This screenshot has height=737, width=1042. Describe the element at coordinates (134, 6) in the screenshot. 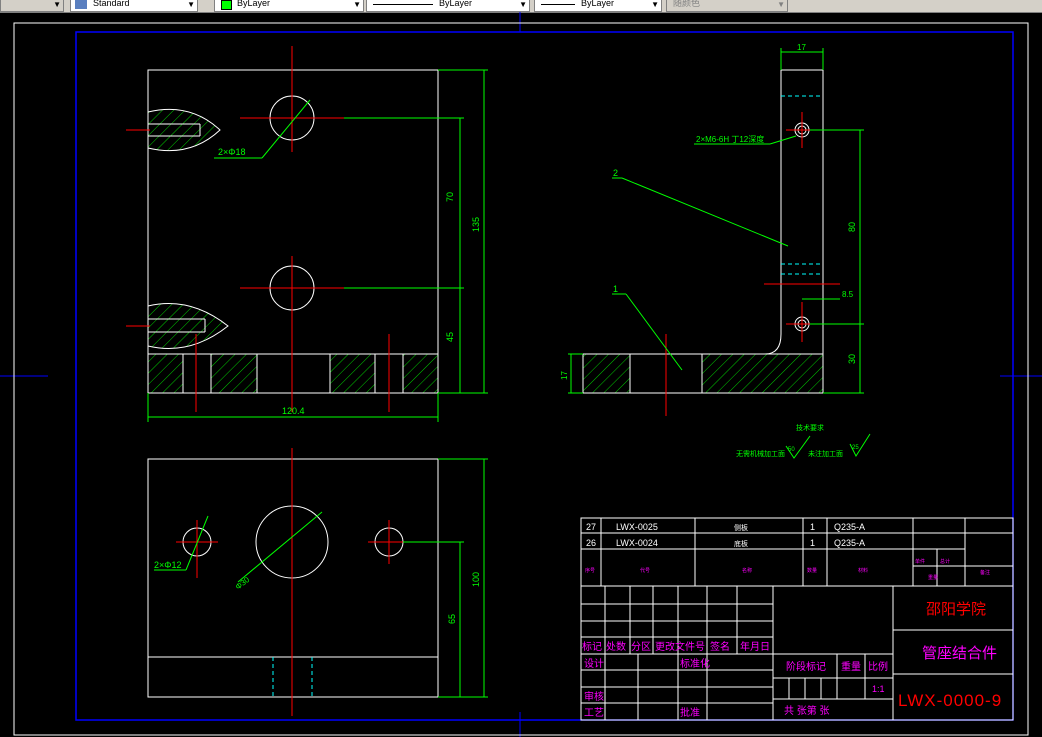

I see `text-style-dropdown: Standard ▼` at that location.